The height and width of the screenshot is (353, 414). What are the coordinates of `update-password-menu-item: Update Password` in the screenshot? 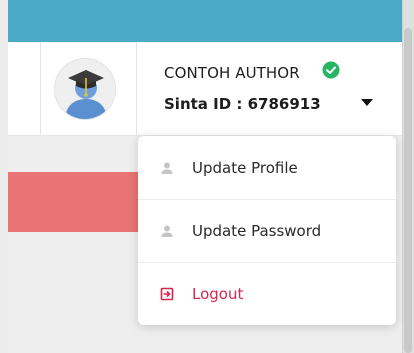 It's located at (267, 230).